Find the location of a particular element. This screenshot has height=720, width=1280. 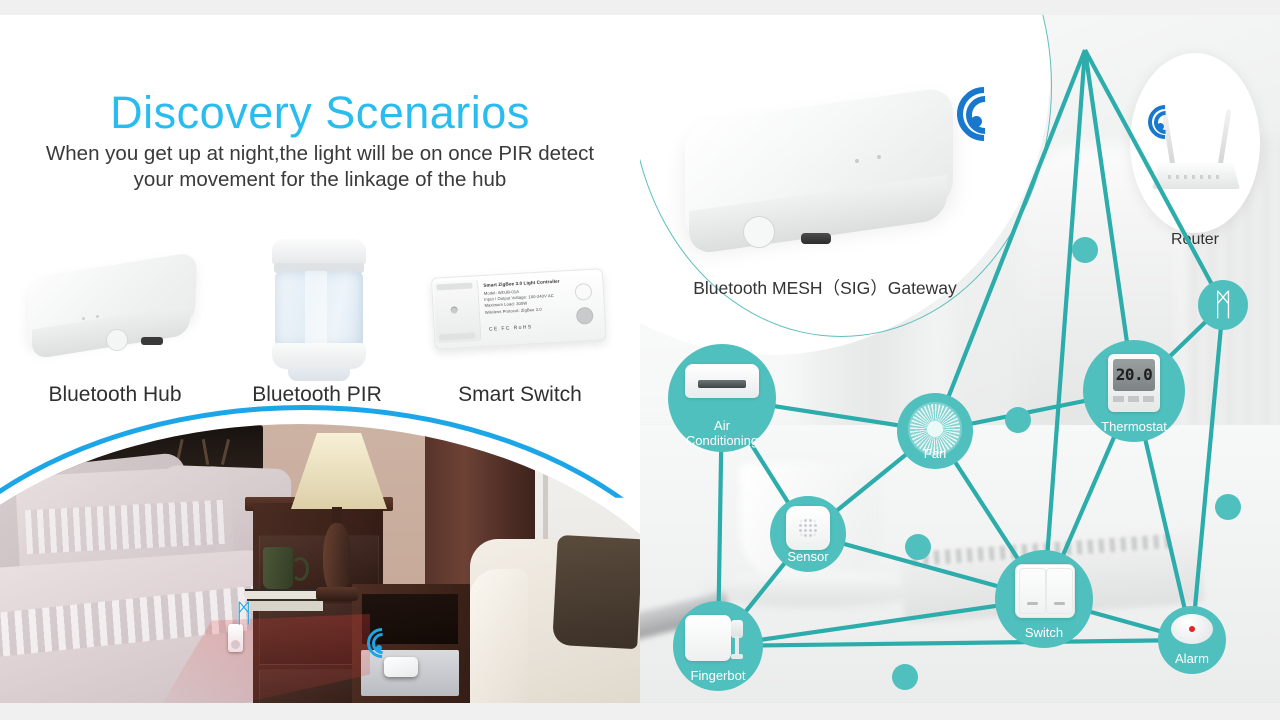

product-label-pir: Bluetooth PIR is located at coordinates (317, 394).